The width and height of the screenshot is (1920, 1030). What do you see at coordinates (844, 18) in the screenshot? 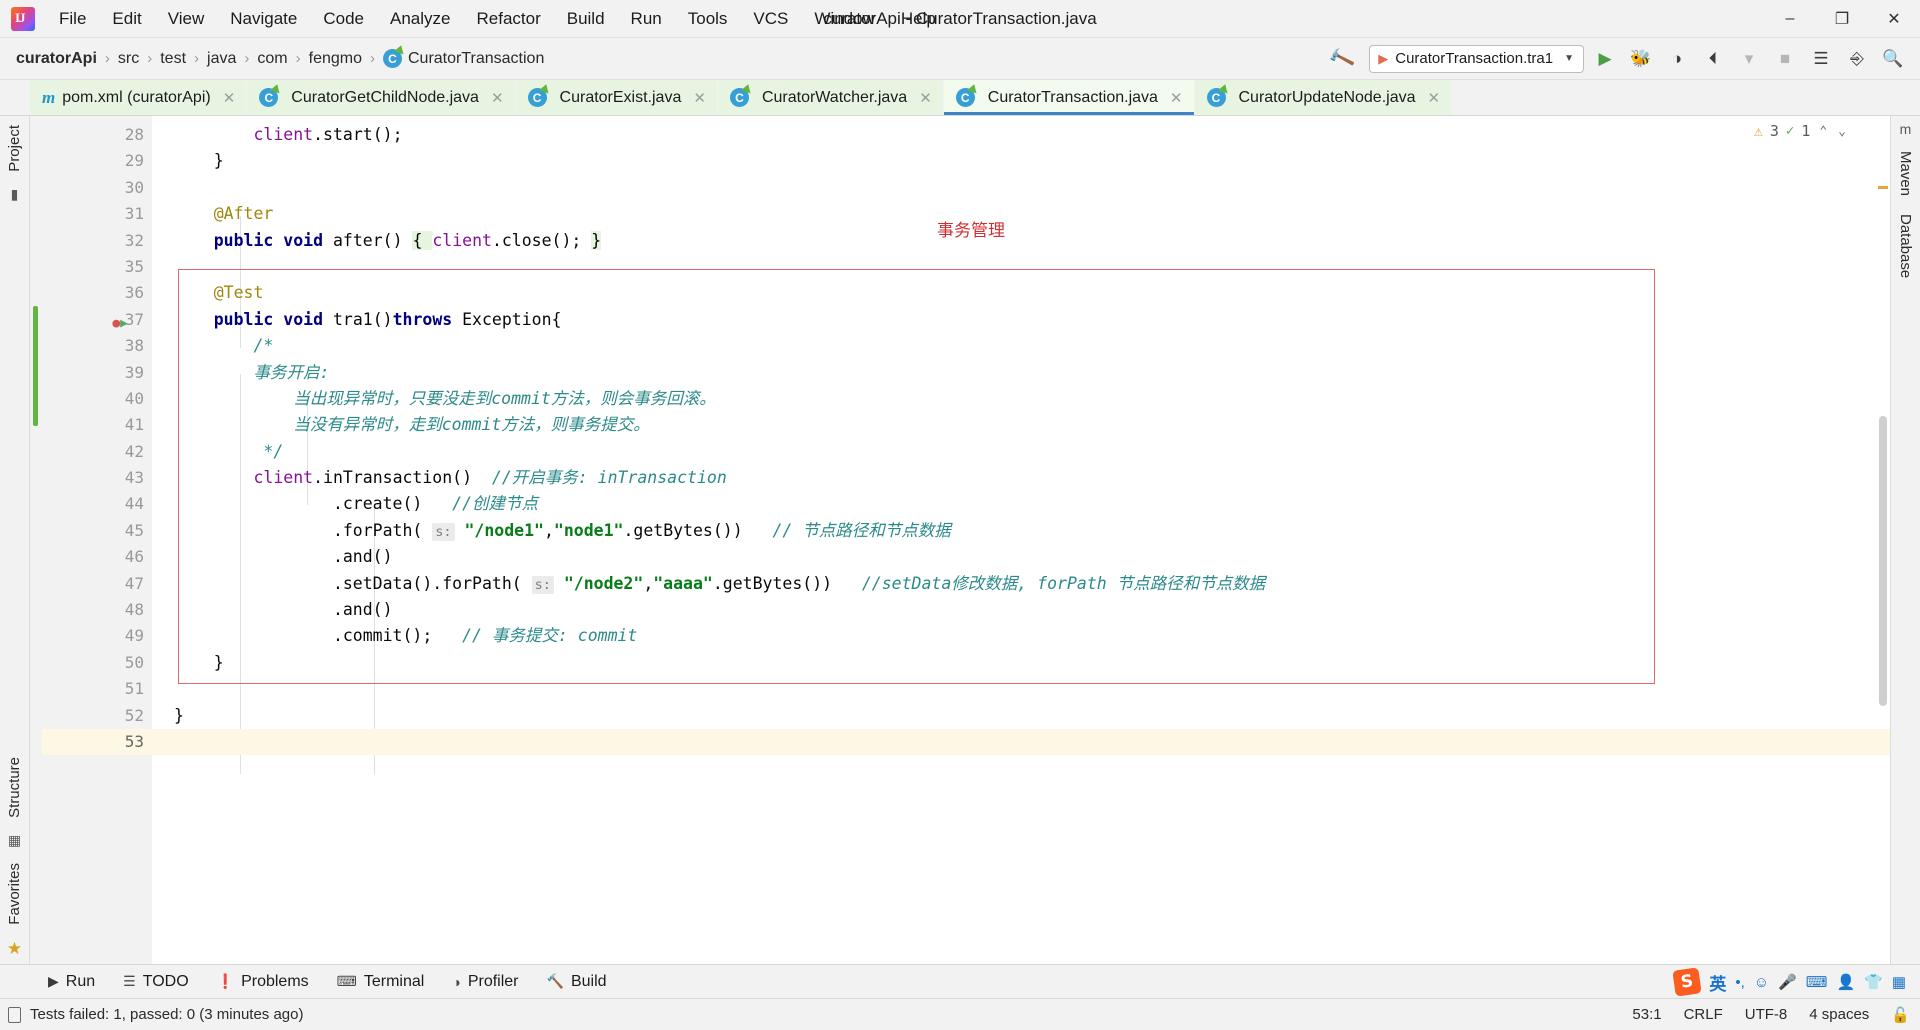
I see `menu-window: Window` at bounding box center [844, 18].